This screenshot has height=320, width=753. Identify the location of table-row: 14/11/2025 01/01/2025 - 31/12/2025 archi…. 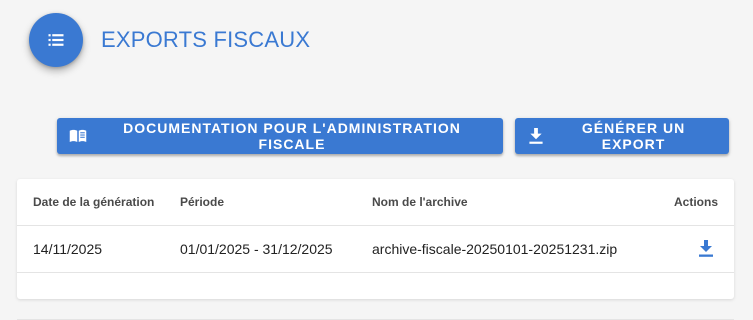
(375, 249).